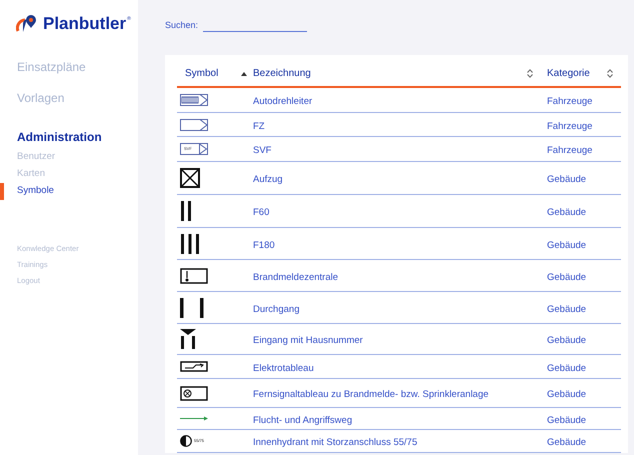  I want to click on table-cell: FZ, so click(259, 126).